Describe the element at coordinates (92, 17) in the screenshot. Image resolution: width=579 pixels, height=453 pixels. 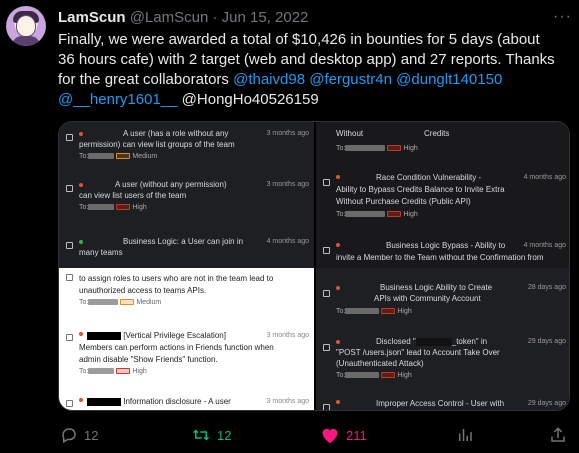
I see `display-name: LamScun` at that location.